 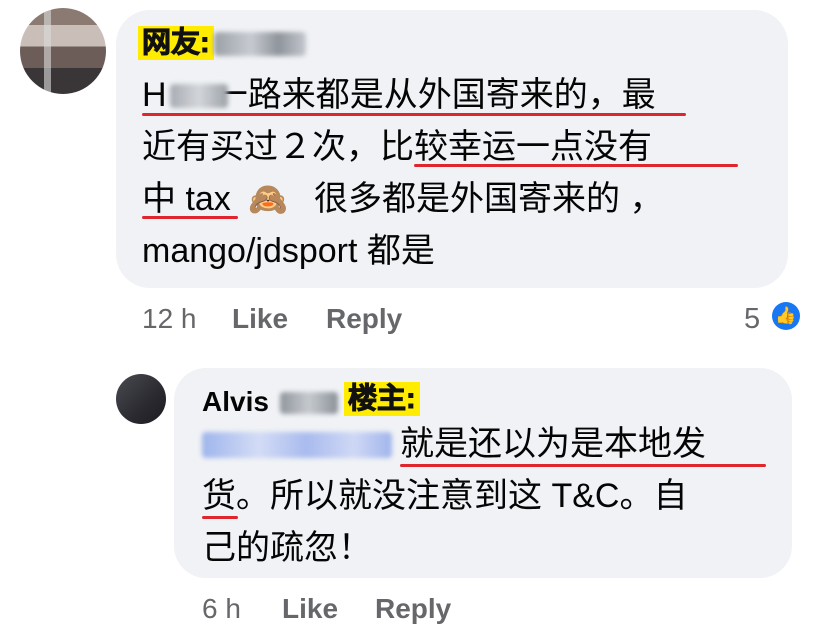 What do you see at coordinates (786, 316) in the screenshot?
I see `thumbs-up-icon: 👍` at bounding box center [786, 316].